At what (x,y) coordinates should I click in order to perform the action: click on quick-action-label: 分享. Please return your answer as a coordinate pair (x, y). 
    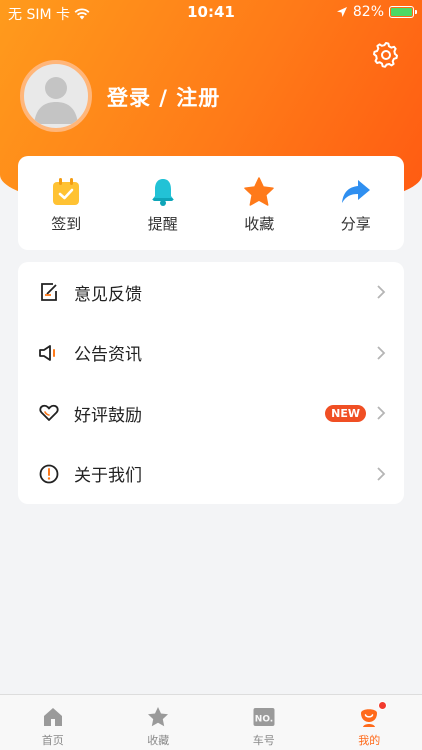
    Looking at the image, I should click on (355, 224).